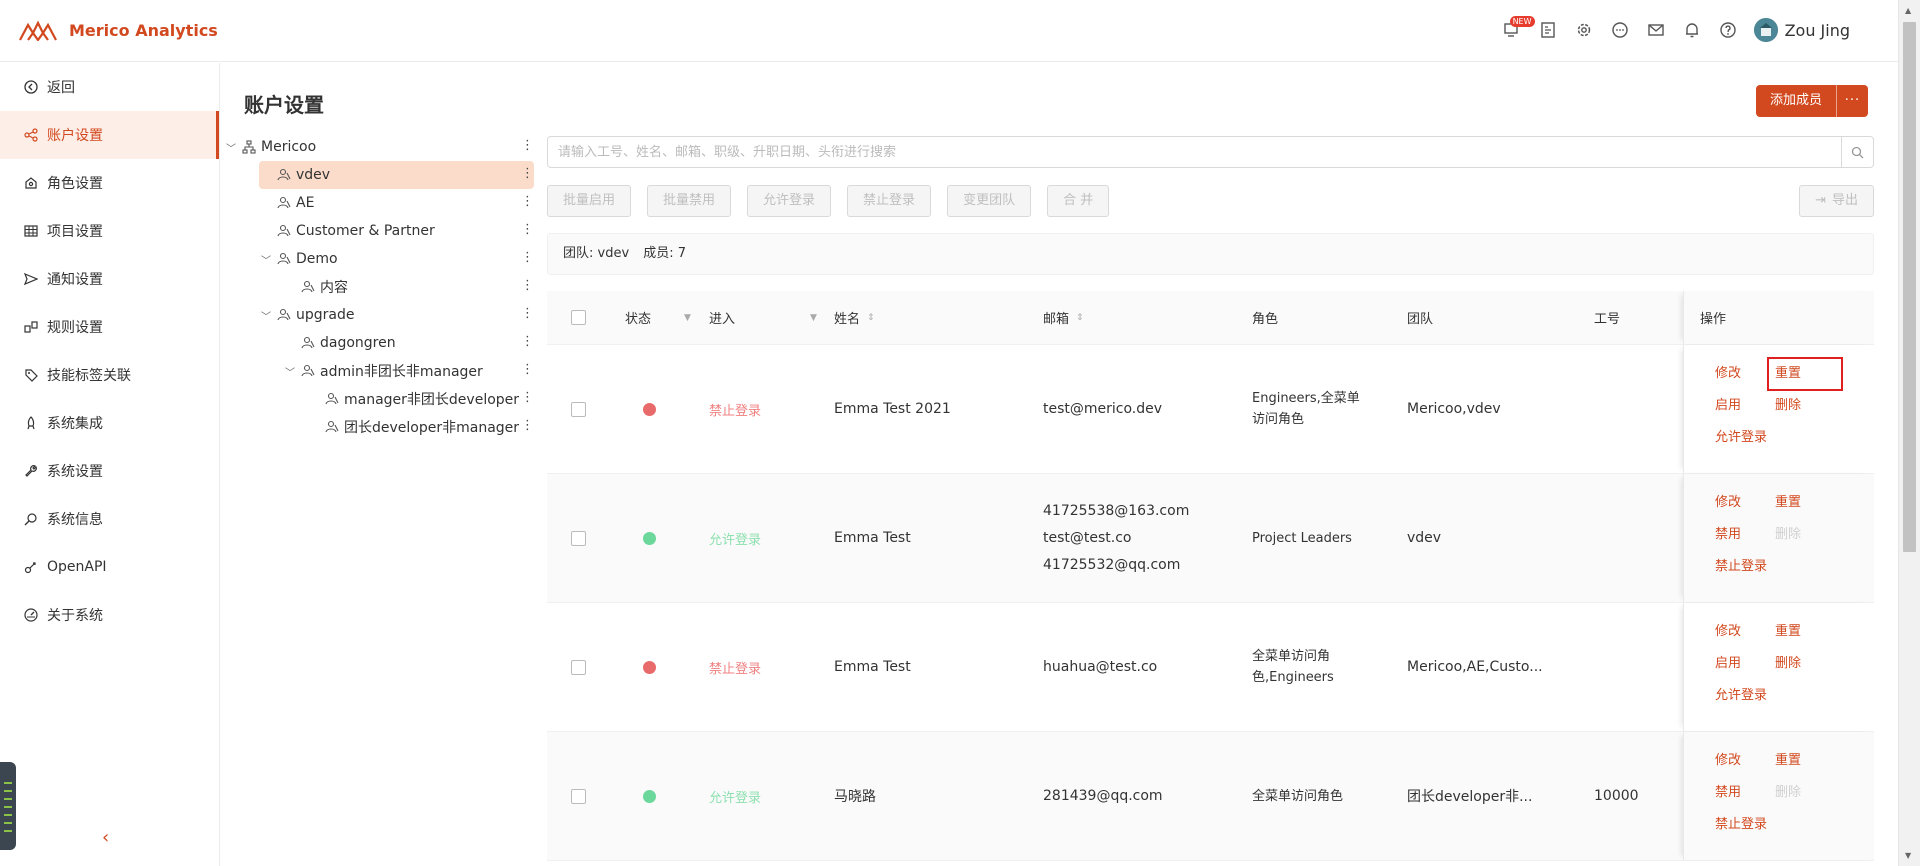 This screenshot has height=866, width=1920. I want to click on sidebar-item-1: 账户设置, so click(109, 135).